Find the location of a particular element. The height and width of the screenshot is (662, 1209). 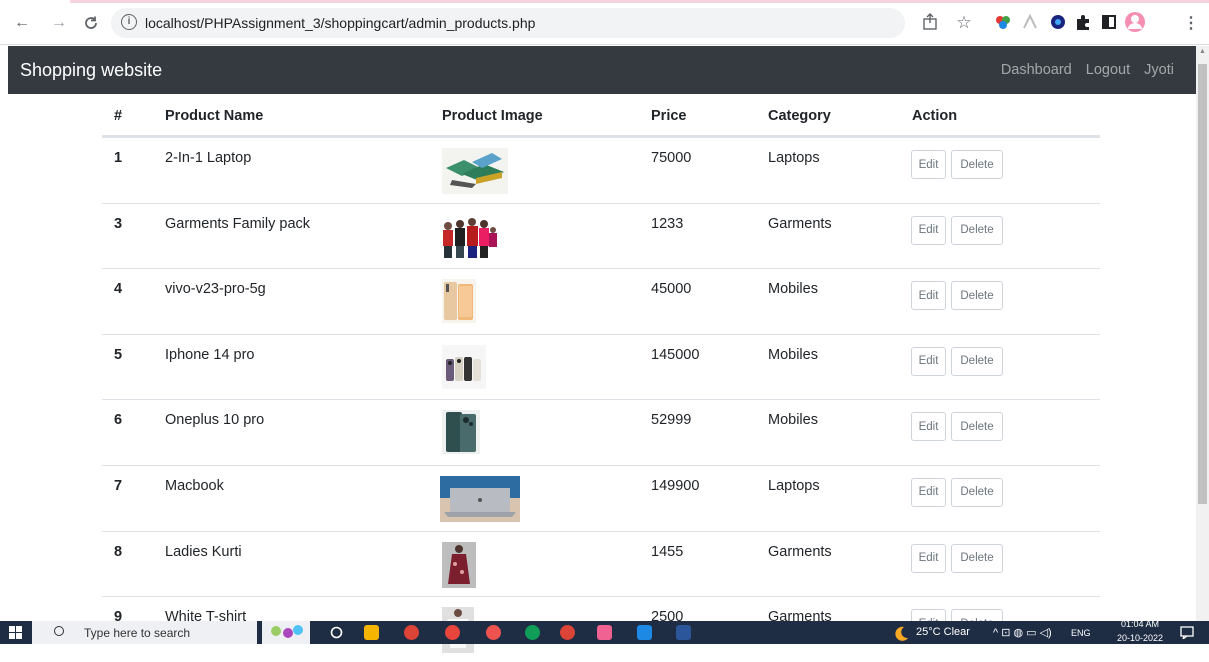

clock-date: 20-10-2022 is located at coordinates (1140, 638).